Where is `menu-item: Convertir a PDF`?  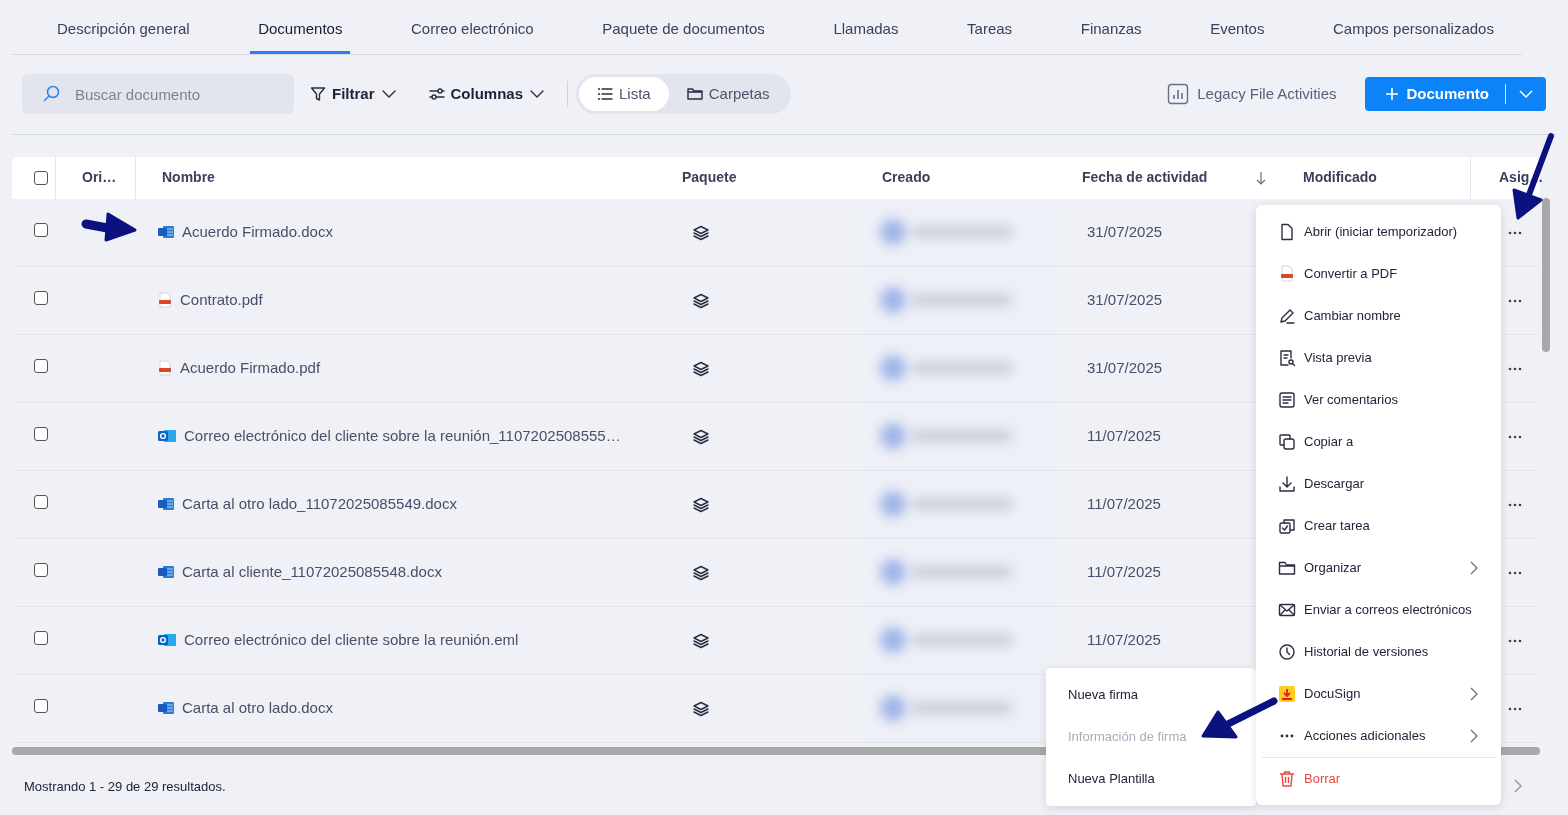
menu-item: Convertir a PDF is located at coordinates (1378, 274).